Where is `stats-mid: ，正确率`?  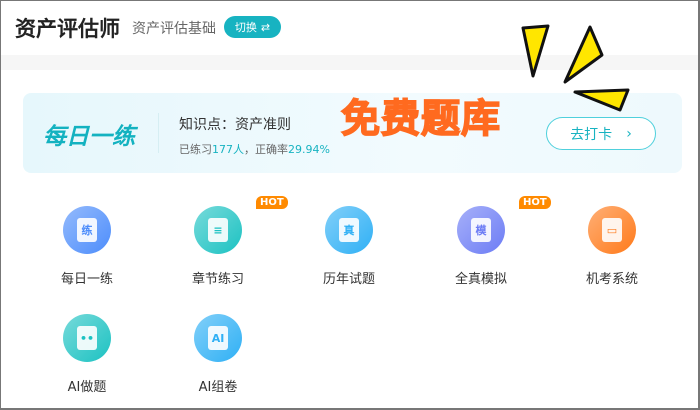
stats-mid: ，正确率 is located at coordinates (266, 149).